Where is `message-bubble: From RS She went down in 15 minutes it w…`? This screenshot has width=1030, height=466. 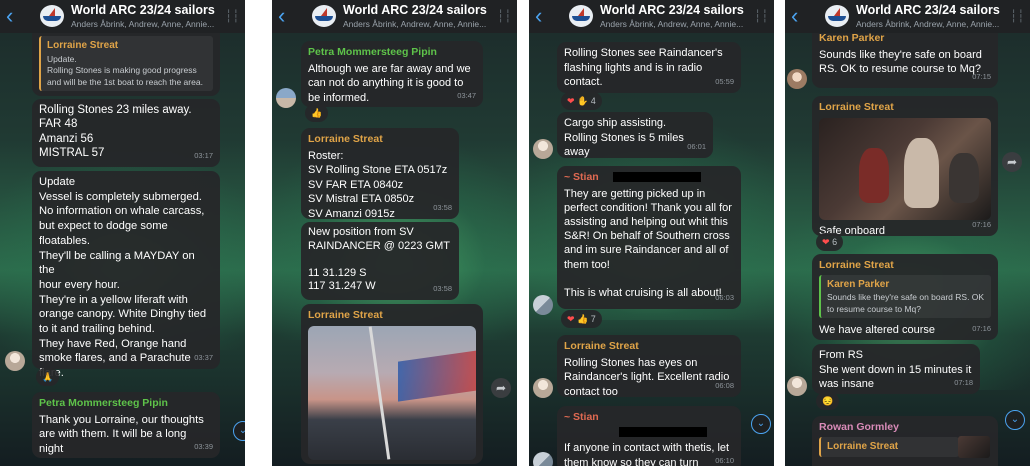 message-bubble: From RS She went down in 15 minutes it w… is located at coordinates (896, 369).